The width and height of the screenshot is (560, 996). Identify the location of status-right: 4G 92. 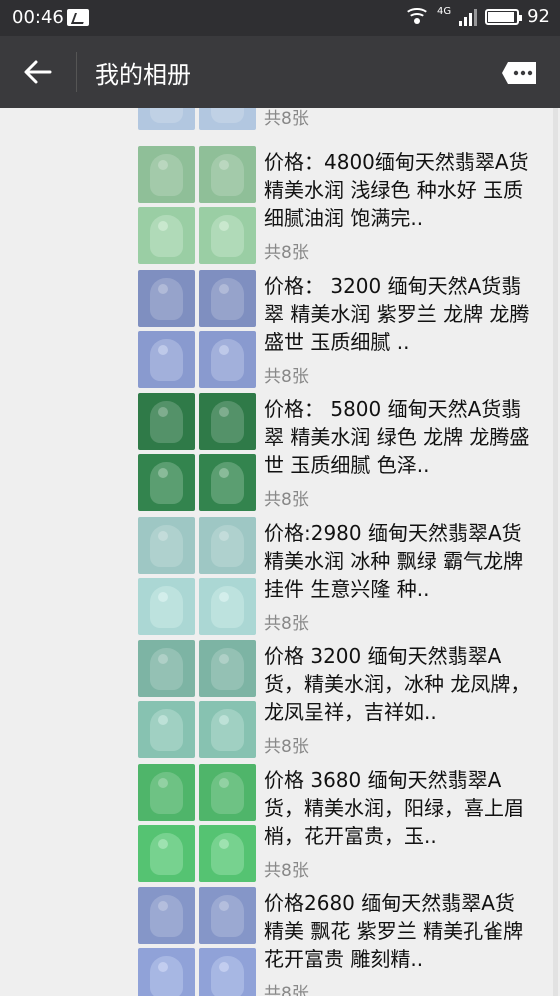
(476, 16).